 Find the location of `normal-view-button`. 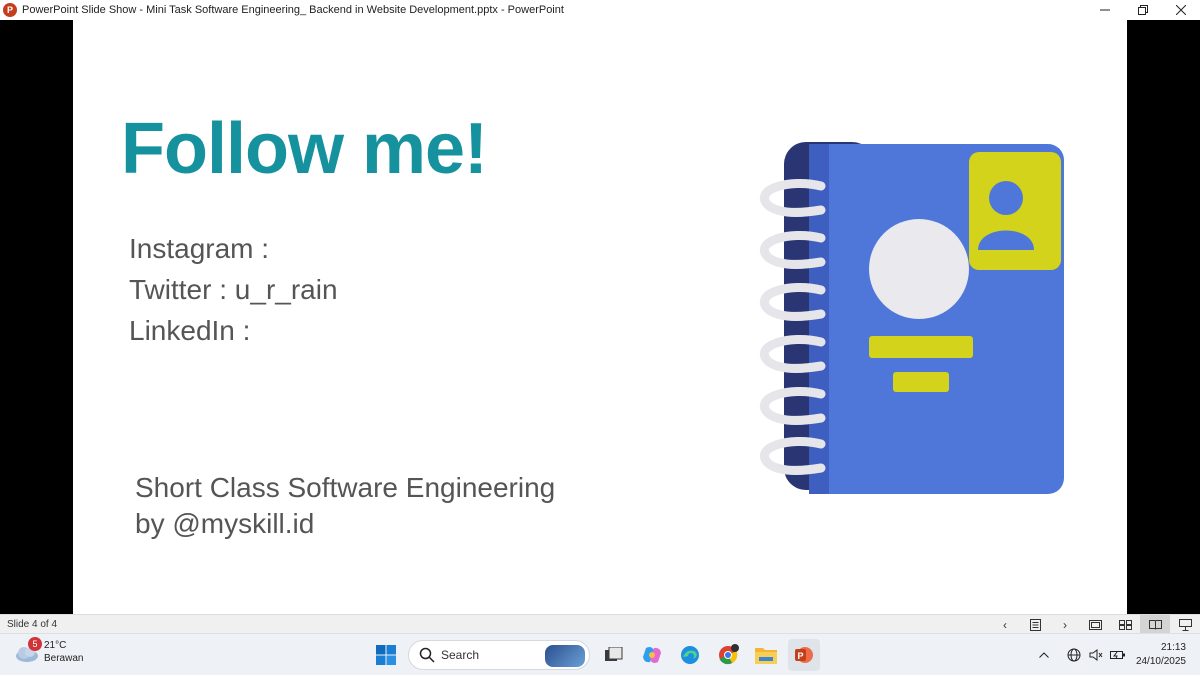

normal-view-button is located at coordinates (1095, 624).